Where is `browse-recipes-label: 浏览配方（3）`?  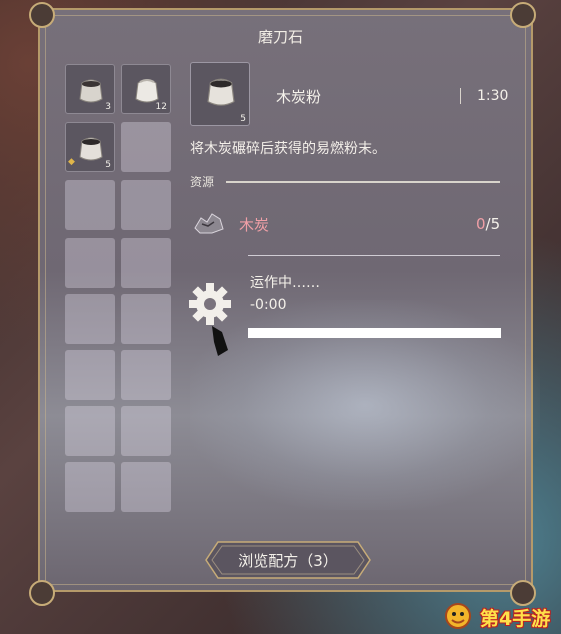
browse-recipes-label: 浏览配方（3） is located at coordinates (288, 561).